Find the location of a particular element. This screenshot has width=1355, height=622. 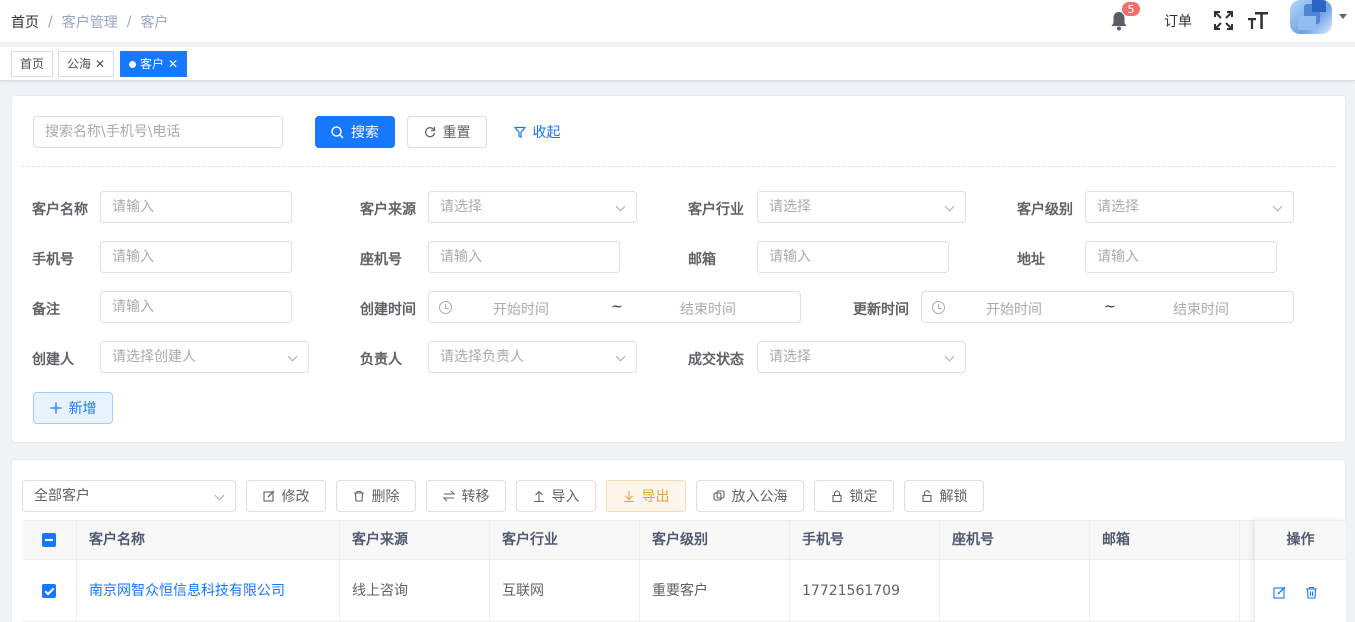

avatar is located at coordinates (1311, 17).